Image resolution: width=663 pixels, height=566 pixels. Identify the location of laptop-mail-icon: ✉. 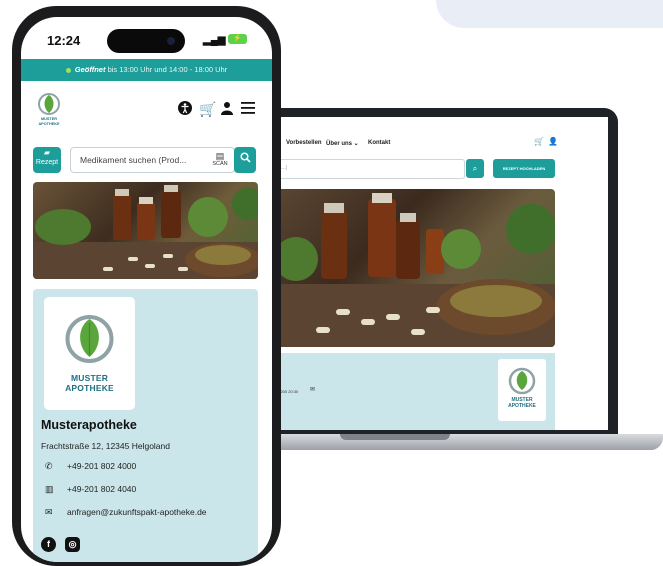
(313, 390).